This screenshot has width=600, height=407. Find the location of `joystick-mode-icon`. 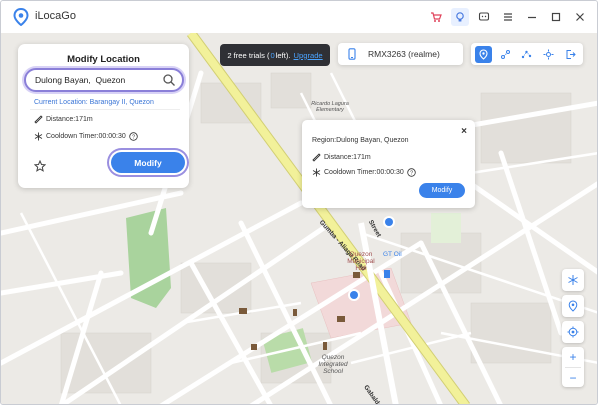

joystick-mode-icon is located at coordinates (548, 54).